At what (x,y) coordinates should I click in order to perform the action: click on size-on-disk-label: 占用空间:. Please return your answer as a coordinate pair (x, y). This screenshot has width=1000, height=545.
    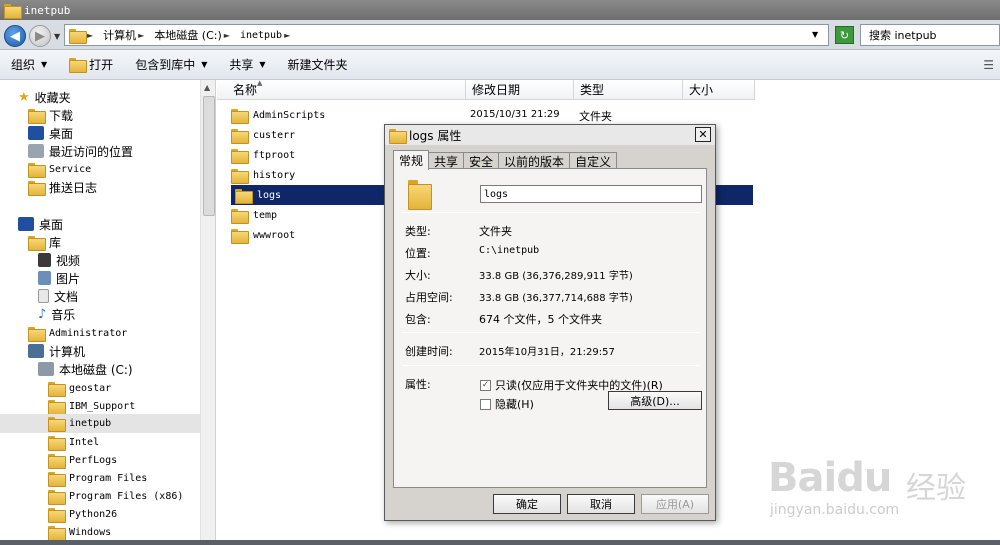
    Looking at the image, I should click on (429, 297).